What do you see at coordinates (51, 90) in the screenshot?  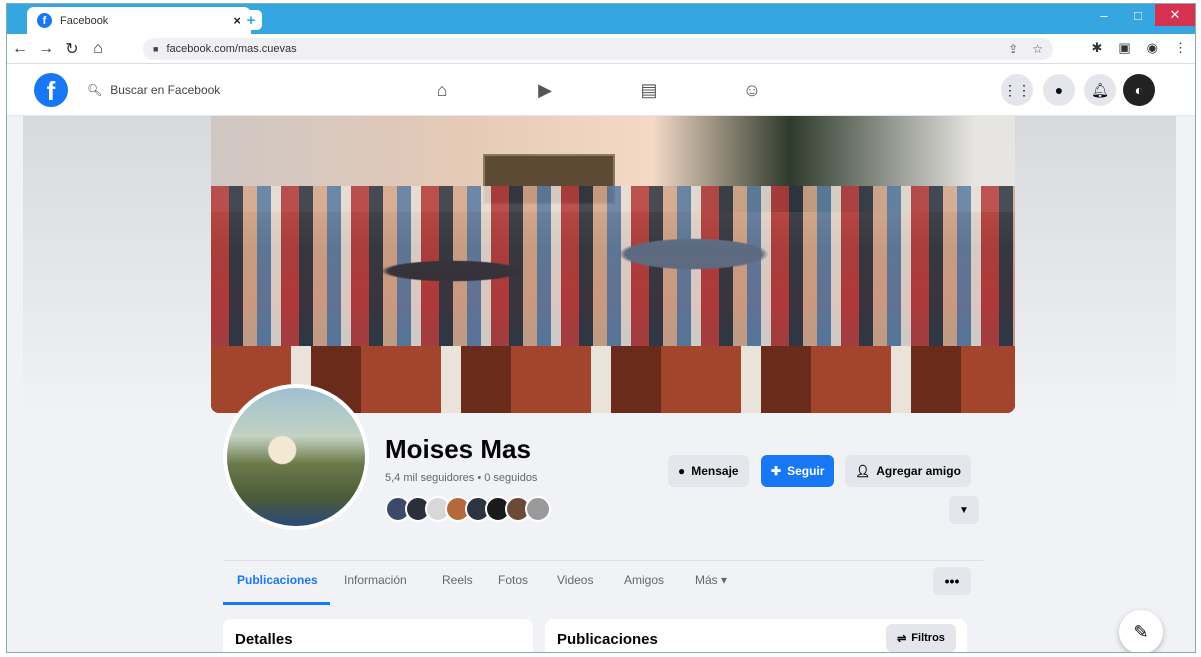 I see `facebook-logo-icon: f` at bounding box center [51, 90].